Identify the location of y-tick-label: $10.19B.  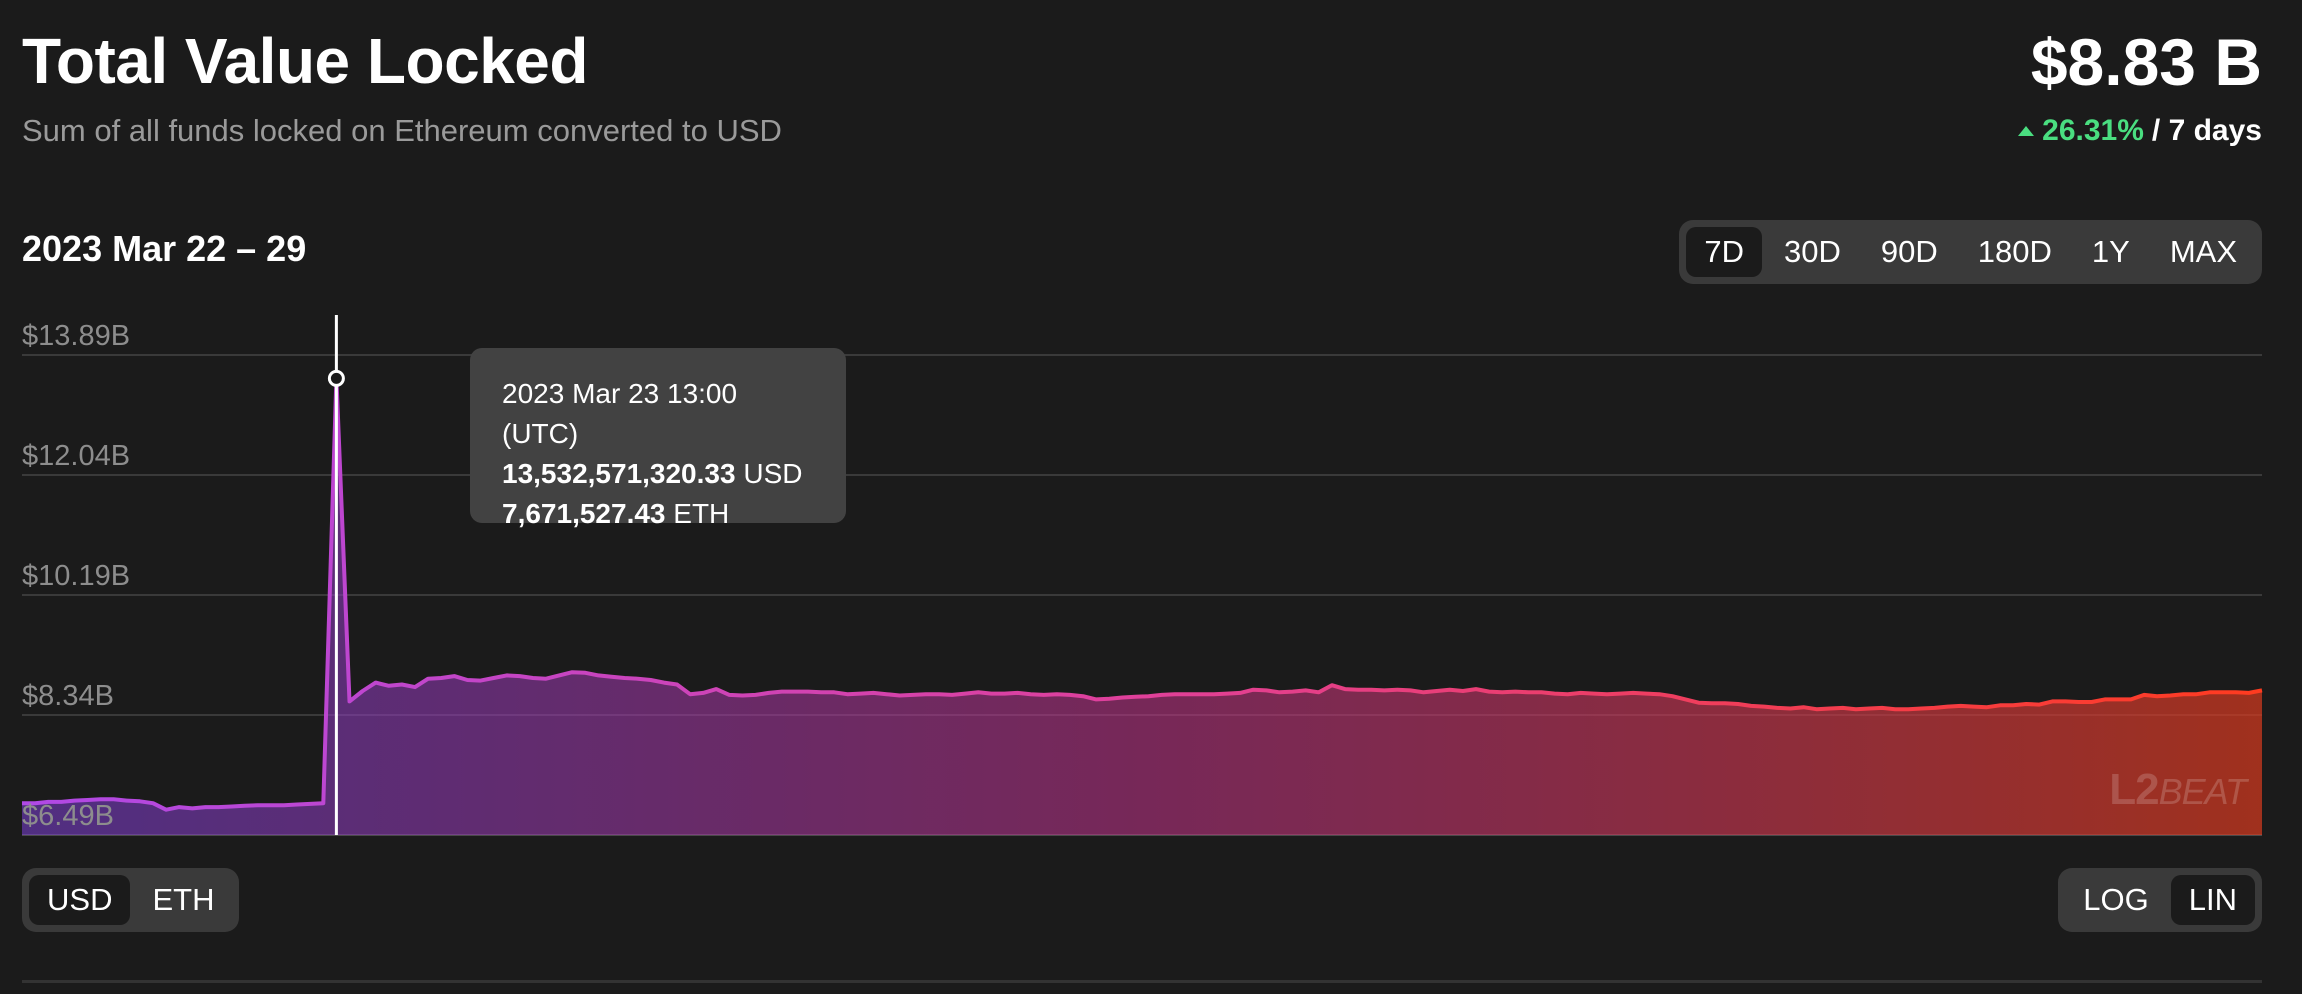
(76, 576).